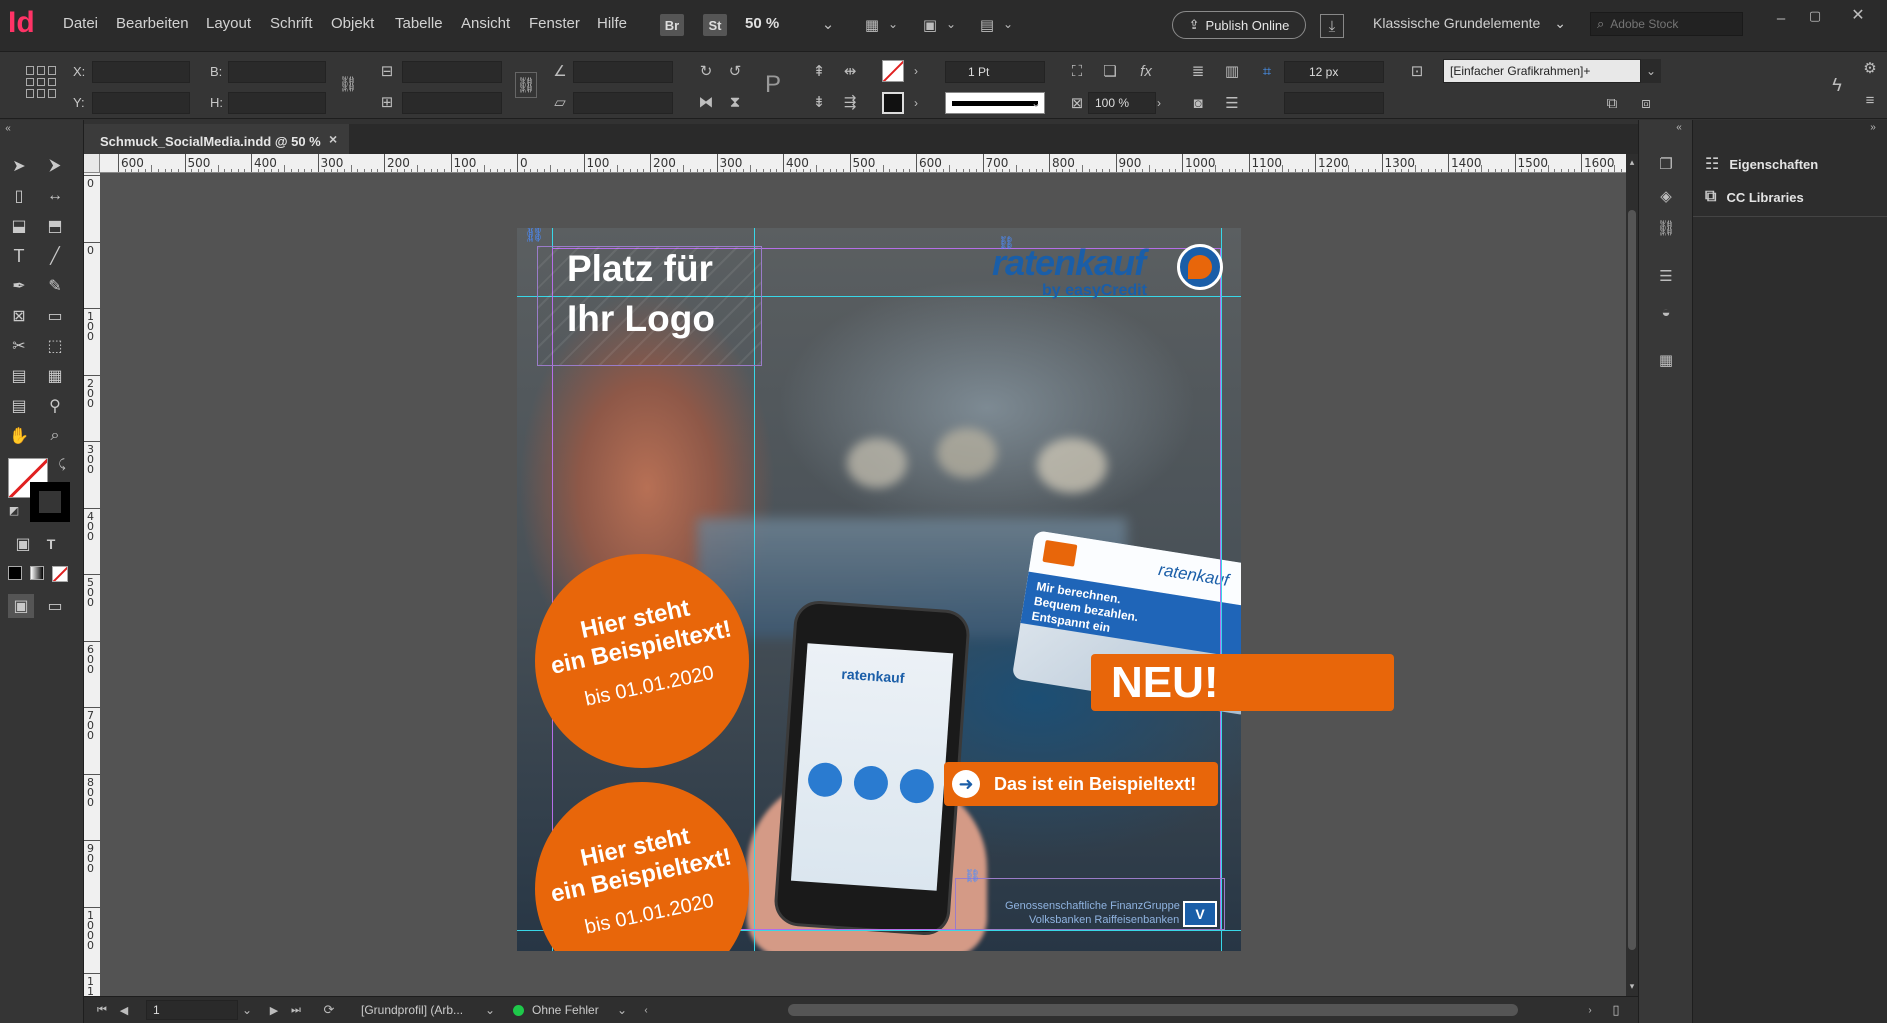 This screenshot has height=1023, width=1887. I want to click on open-page-icon: ⟳, so click(329, 1010).